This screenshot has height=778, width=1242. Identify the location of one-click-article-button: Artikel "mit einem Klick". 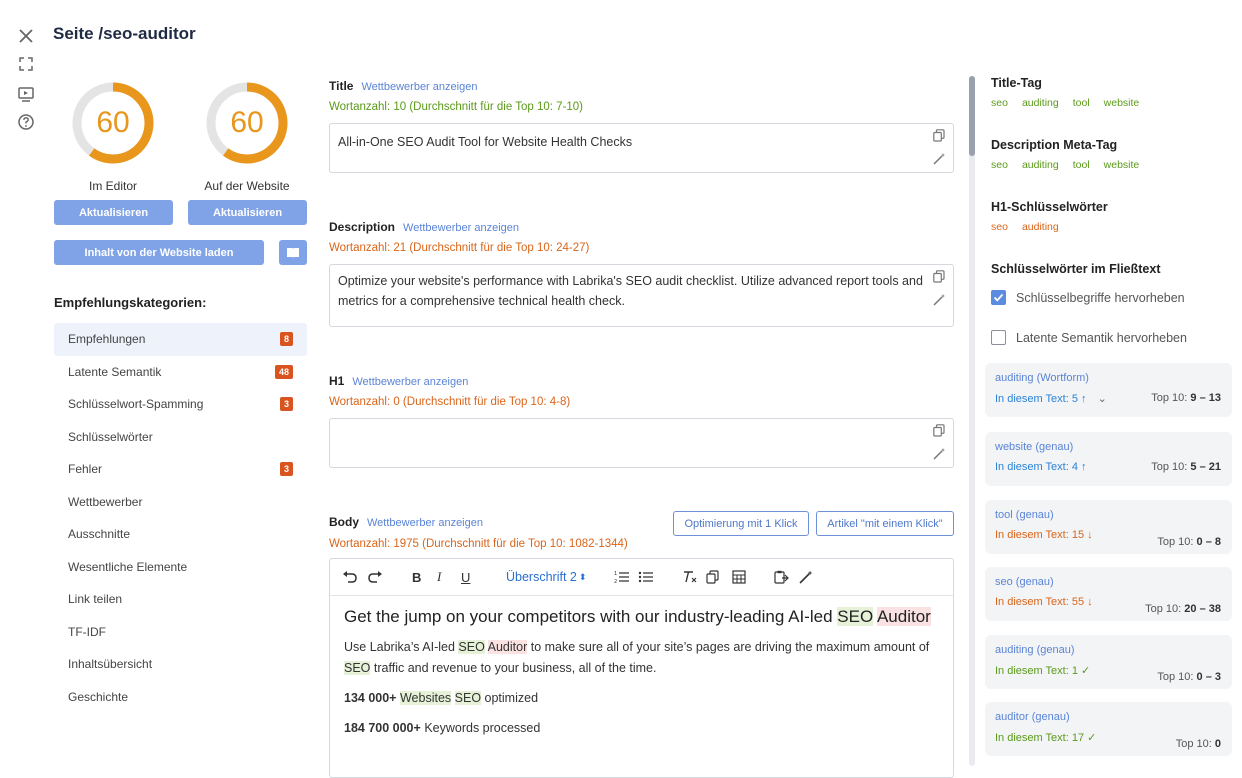
(885, 523).